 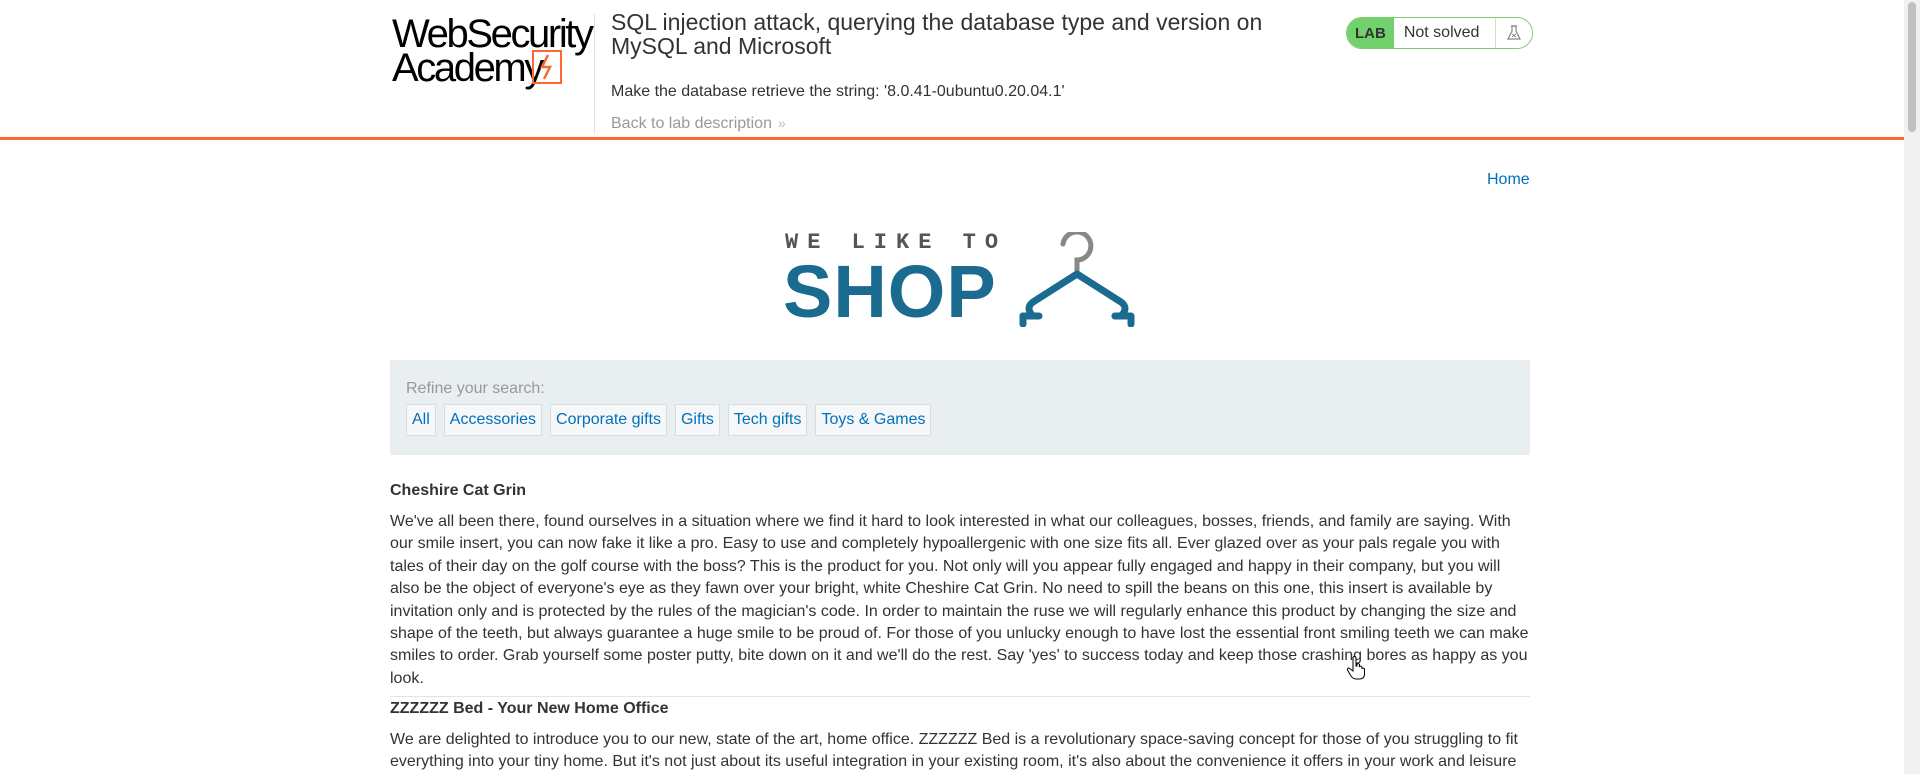 I want to click on shop-logo: WE LIKE TO SHOP, so click(x=963, y=281).